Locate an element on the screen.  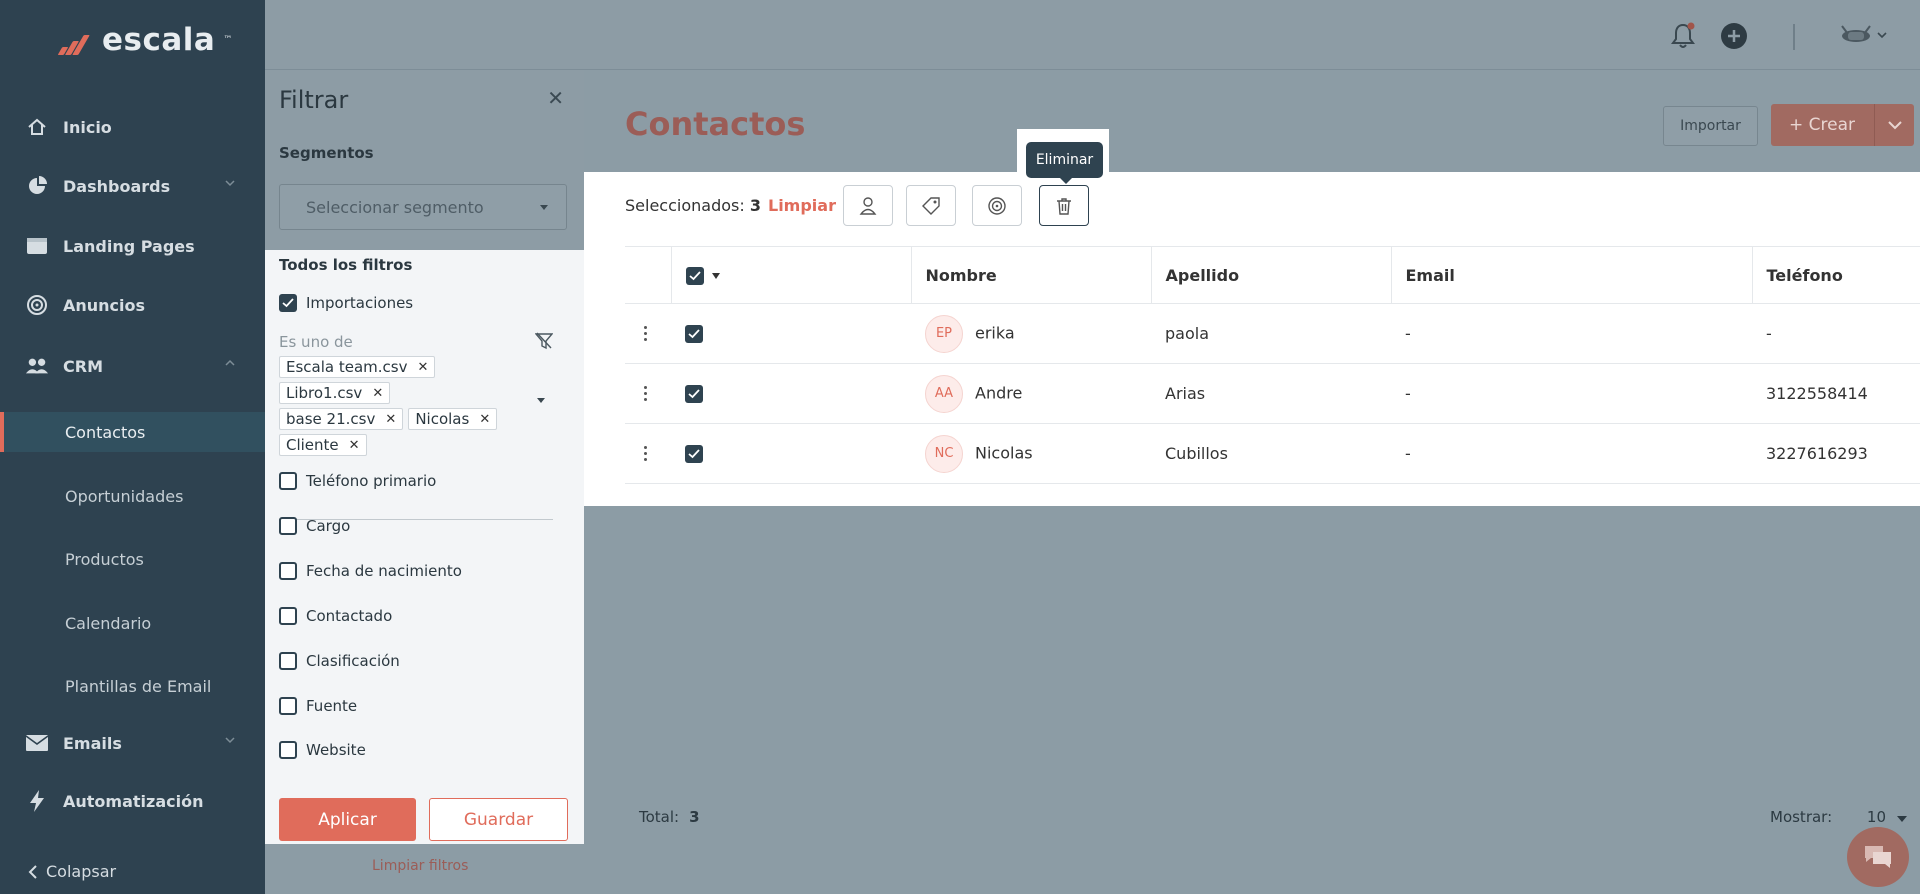
filter-label: Fecha de nacimiento is located at coordinates (384, 571).